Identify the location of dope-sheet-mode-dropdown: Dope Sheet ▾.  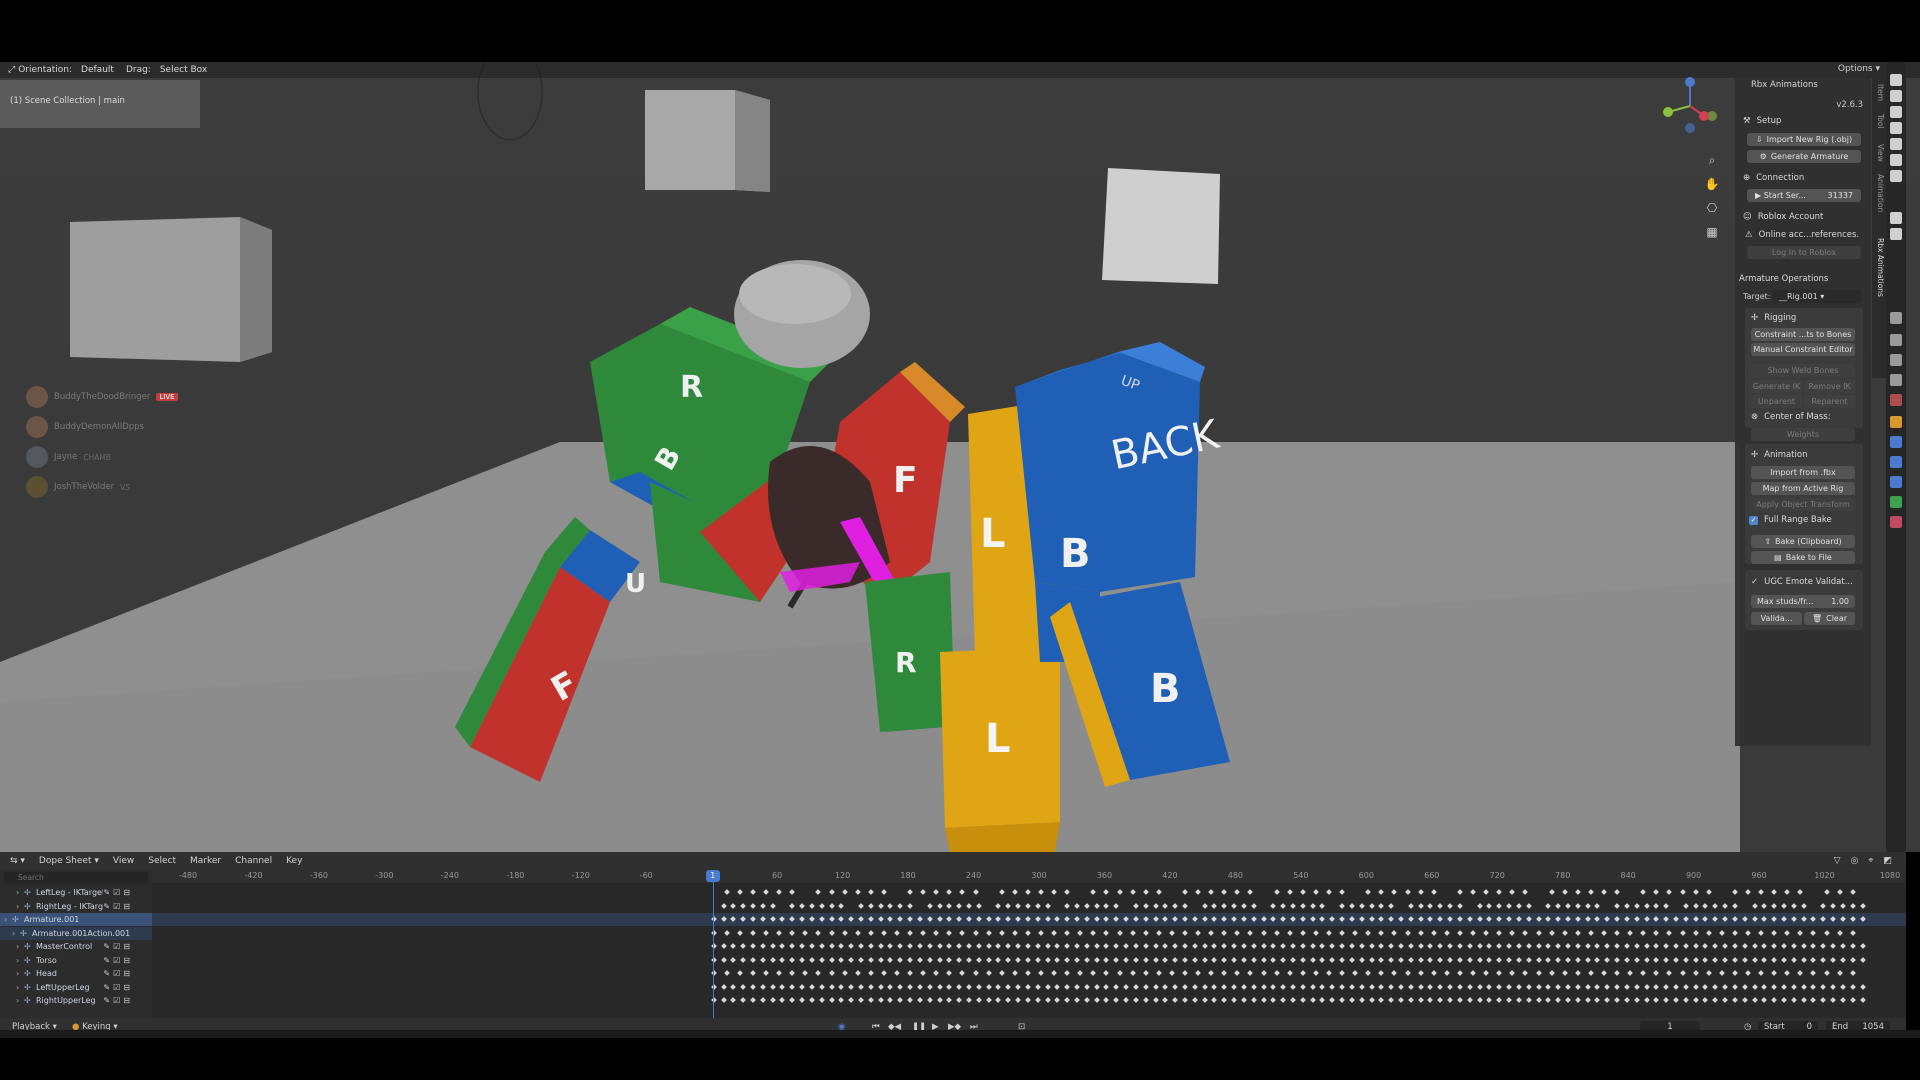
(69, 861).